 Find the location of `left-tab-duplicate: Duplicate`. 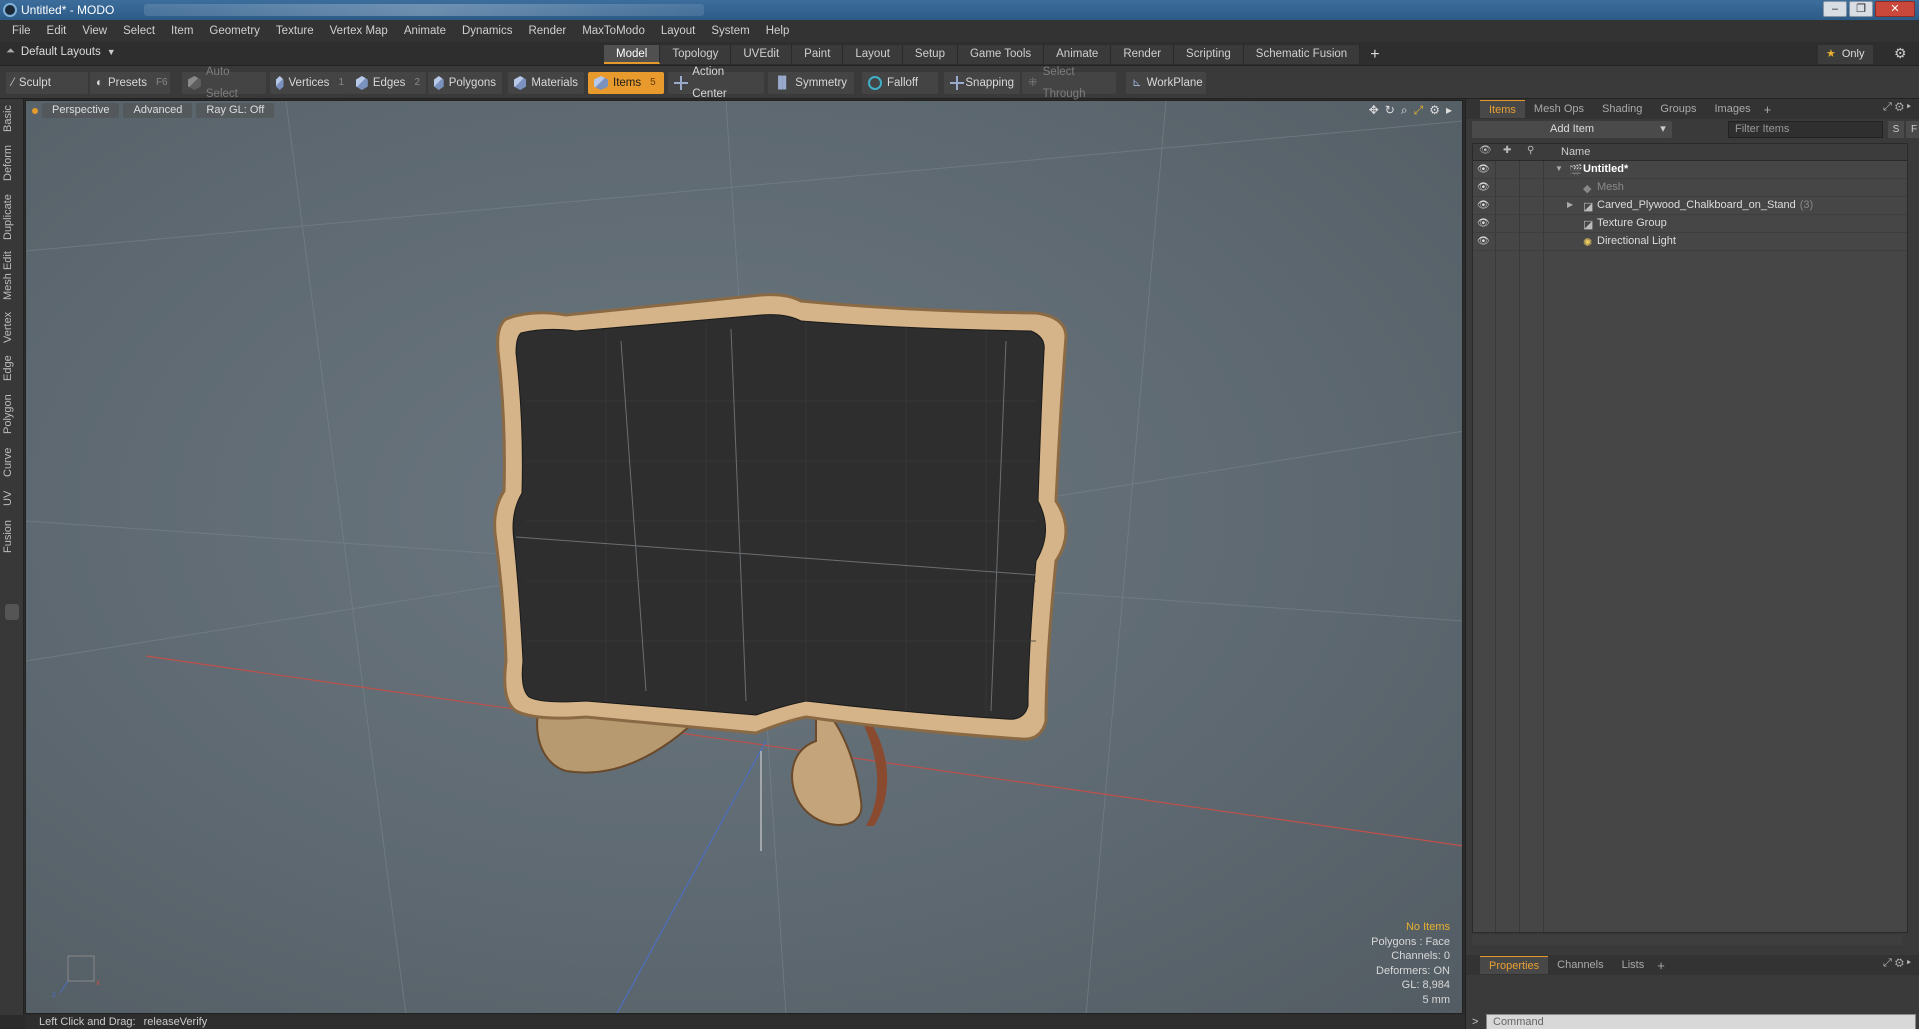

left-tab-duplicate: Duplicate is located at coordinates (12, 217).